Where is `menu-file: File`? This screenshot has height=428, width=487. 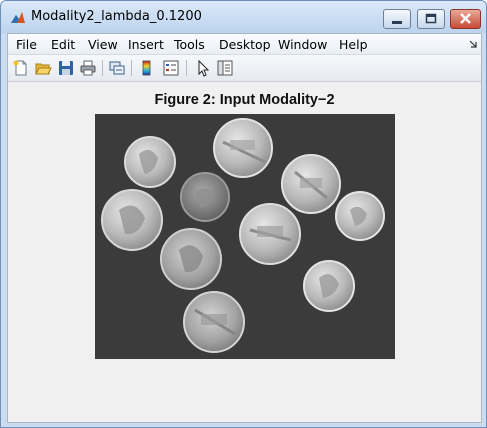 menu-file: File is located at coordinates (26, 44).